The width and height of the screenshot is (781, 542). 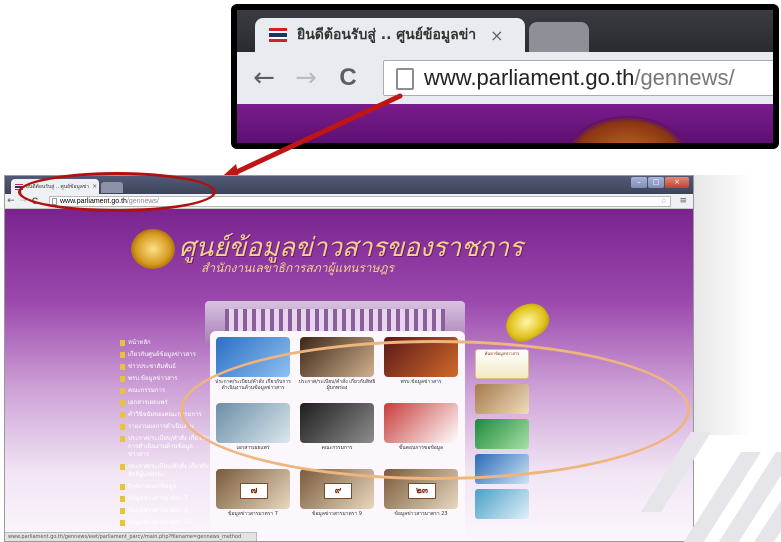 What do you see at coordinates (160, 522) in the screenshot?
I see `sidebar-item-label: ข้อมูลข่าวสารมาตรา 23` at bounding box center [160, 522].